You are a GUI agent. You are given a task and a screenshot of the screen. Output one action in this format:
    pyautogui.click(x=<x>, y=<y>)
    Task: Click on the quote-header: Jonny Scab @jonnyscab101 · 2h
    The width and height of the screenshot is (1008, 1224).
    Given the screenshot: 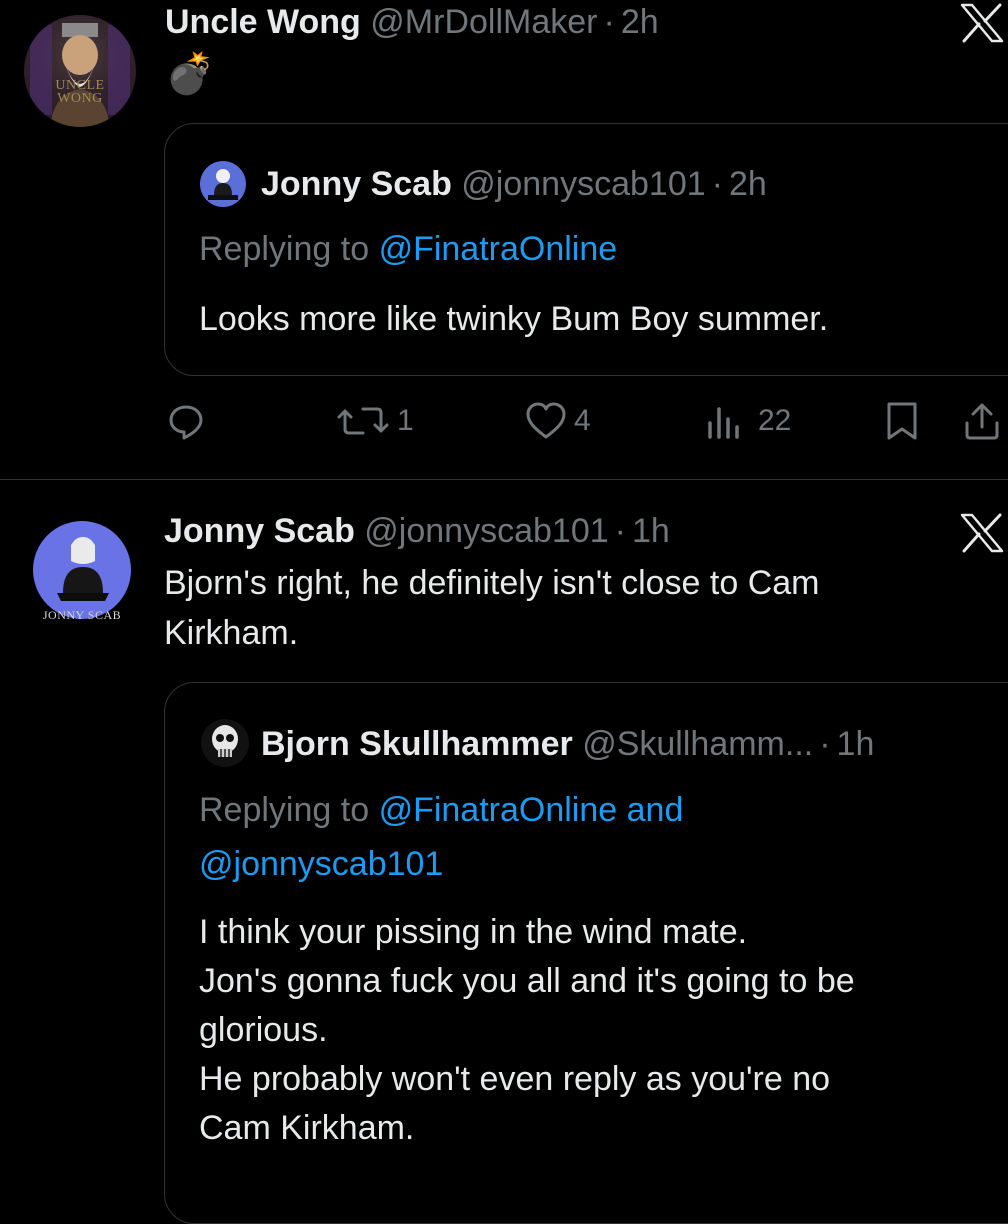 What is the action you would take?
    pyautogui.click(x=514, y=184)
    